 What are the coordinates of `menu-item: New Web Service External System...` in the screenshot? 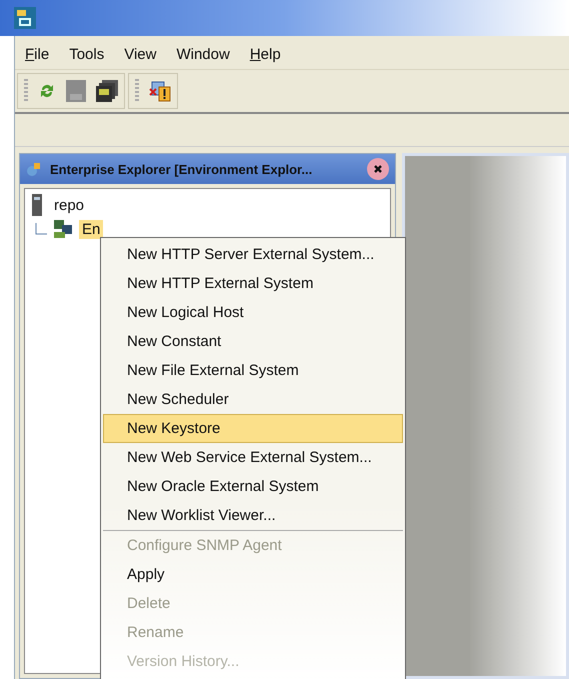 It's located at (253, 457).